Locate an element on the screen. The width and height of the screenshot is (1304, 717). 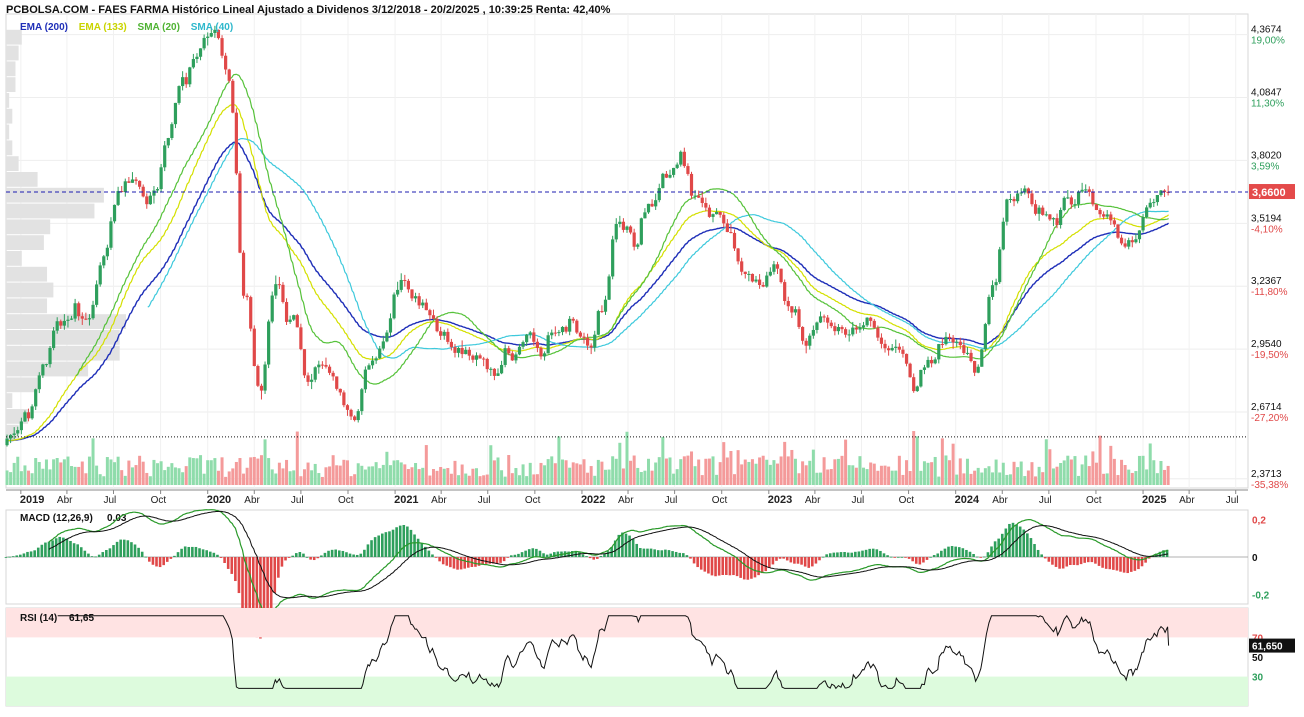
time-tick-label: 2024 is located at coordinates (967, 500).